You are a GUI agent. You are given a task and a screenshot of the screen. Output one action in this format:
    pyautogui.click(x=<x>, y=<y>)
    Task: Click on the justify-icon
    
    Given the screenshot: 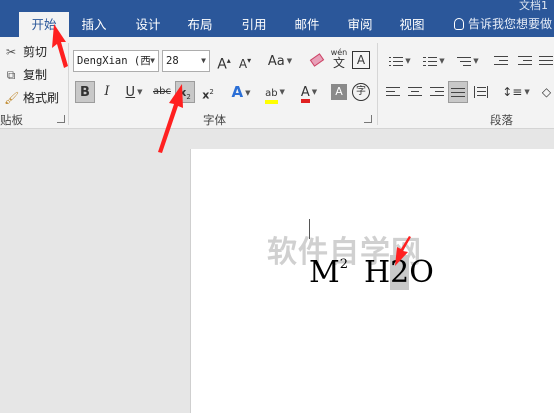 What is the action you would take?
    pyautogui.click(x=458, y=93)
    